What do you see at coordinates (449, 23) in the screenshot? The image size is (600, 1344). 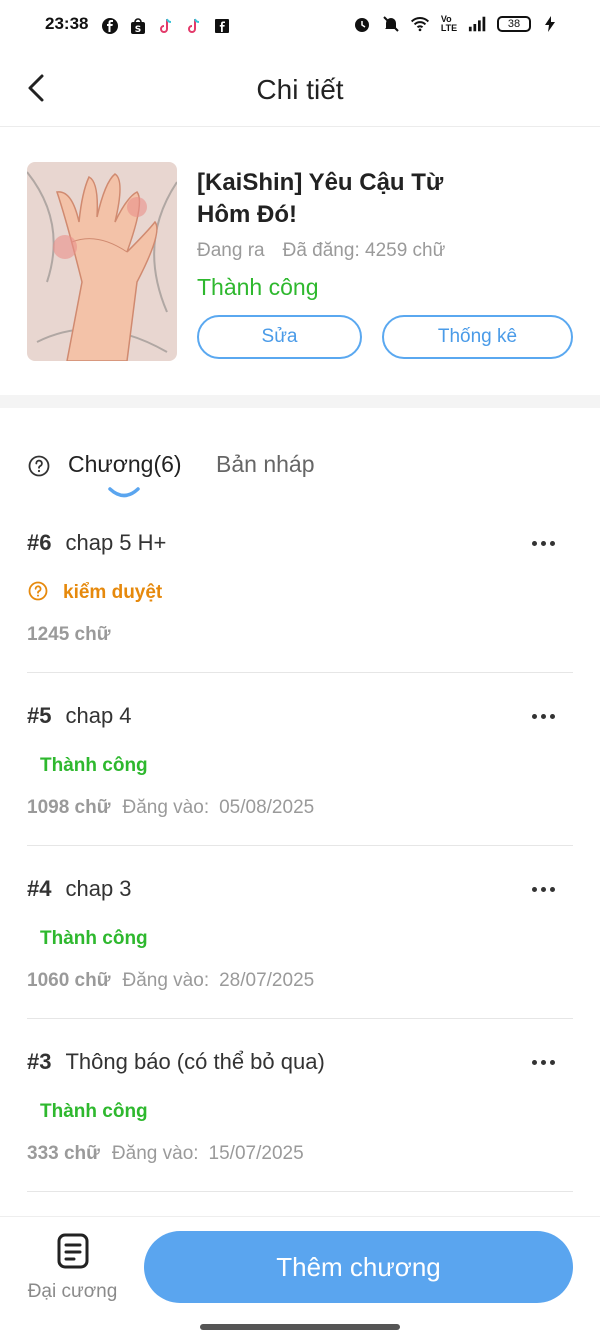 I see `volte-icon: Vo LTE` at bounding box center [449, 23].